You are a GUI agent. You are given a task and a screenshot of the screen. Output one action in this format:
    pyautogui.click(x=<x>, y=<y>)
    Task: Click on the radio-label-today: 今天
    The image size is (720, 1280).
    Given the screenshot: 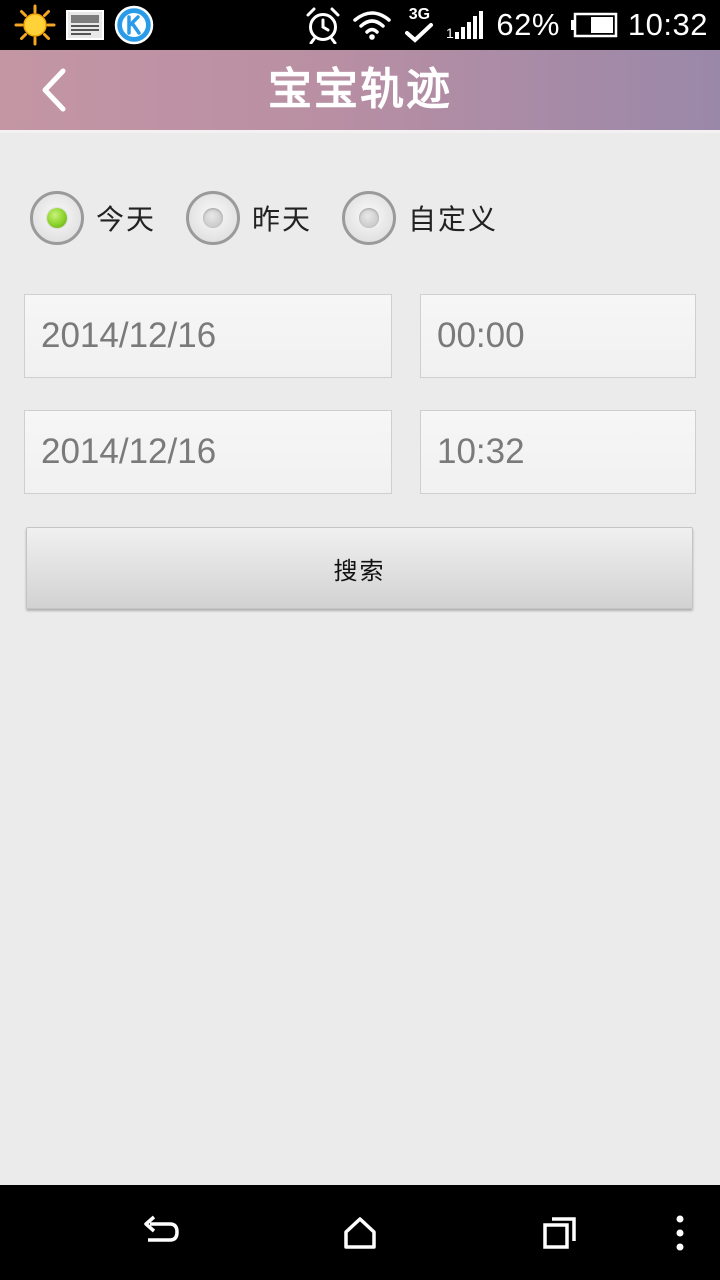 What is the action you would take?
    pyautogui.click(x=126, y=219)
    